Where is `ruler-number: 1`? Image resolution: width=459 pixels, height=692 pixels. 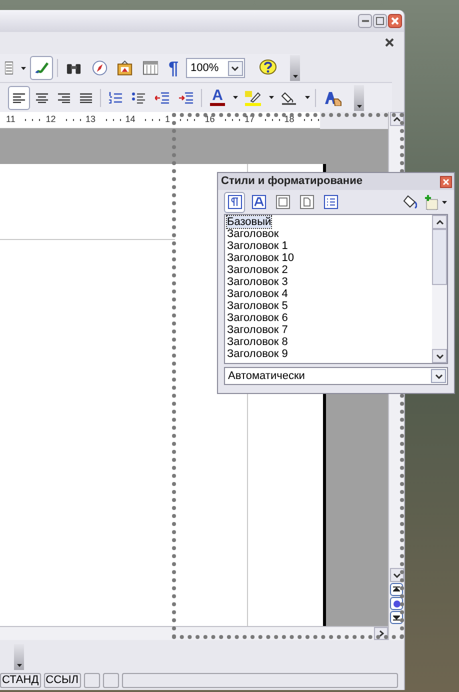 ruler-number: 1 is located at coordinates (168, 119).